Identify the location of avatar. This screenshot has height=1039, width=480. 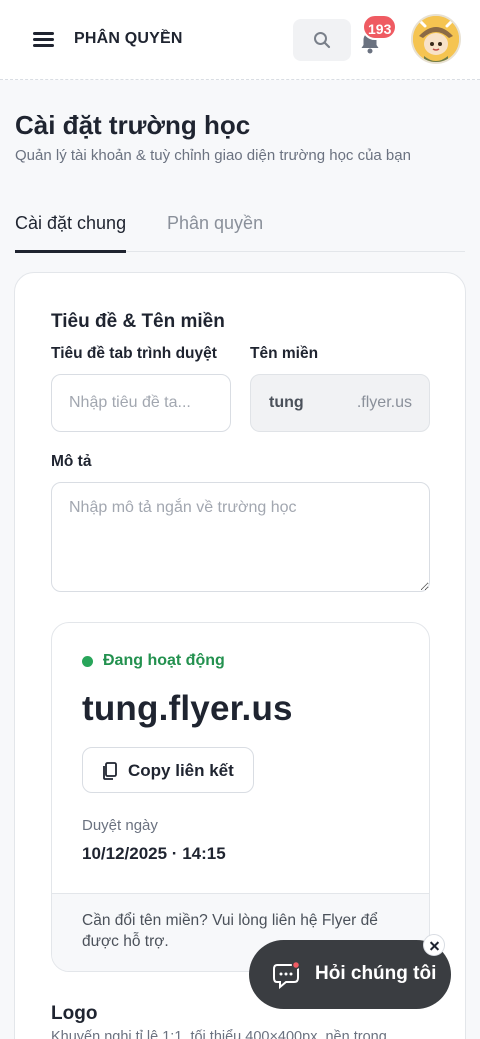
(436, 39).